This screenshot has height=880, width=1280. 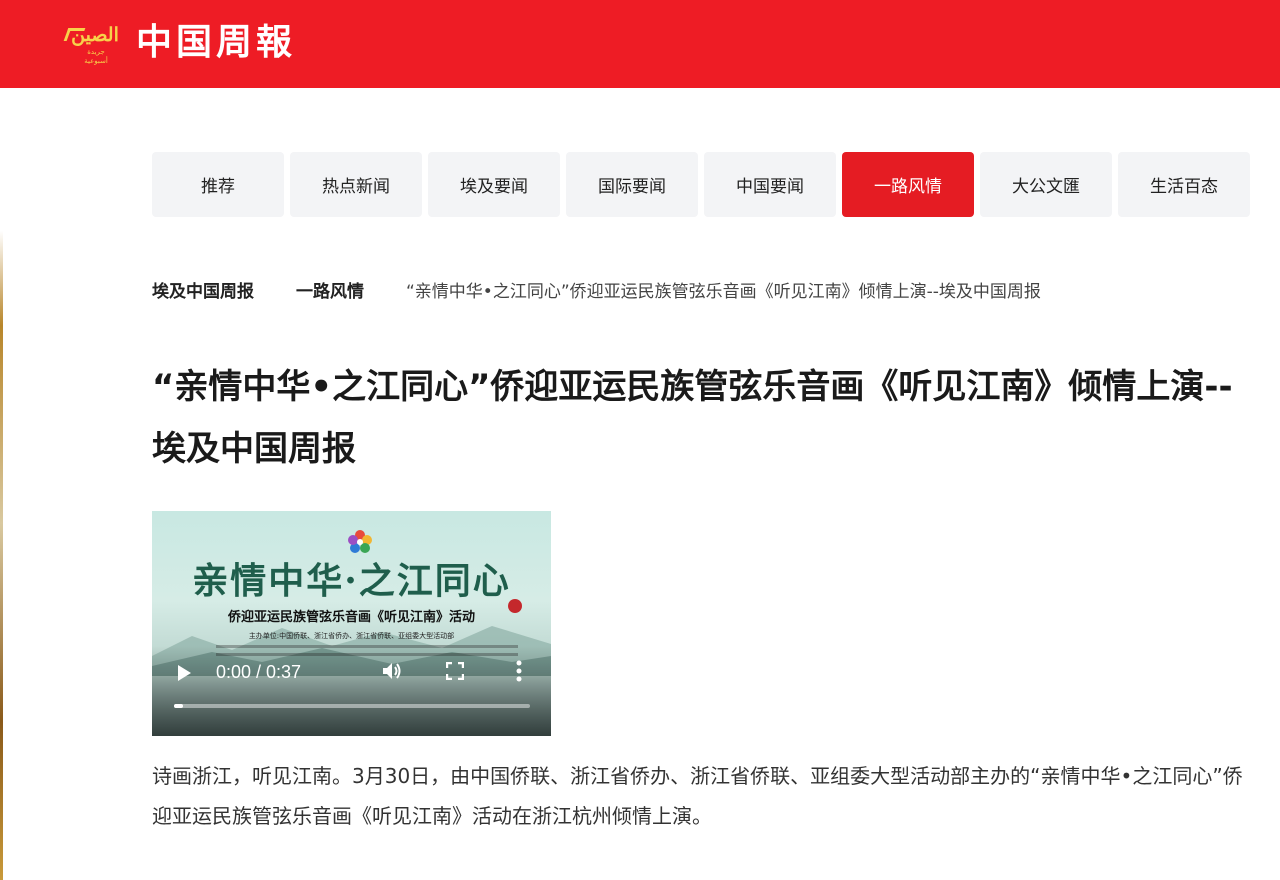 What do you see at coordinates (908, 184) in the screenshot?
I see `tab-belt-road-scenery: 一路风情` at bounding box center [908, 184].